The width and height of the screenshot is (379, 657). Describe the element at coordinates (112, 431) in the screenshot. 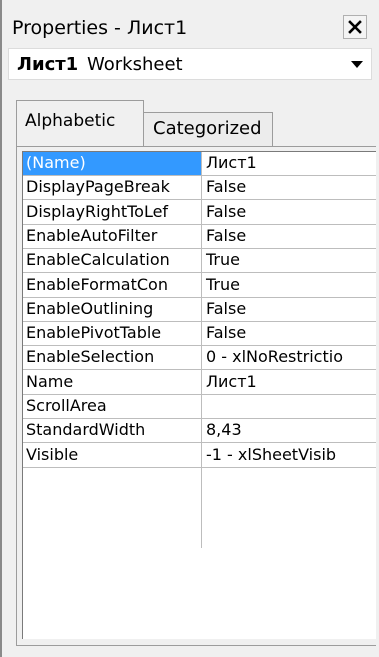

I see `property-name: StandardWidth` at that location.